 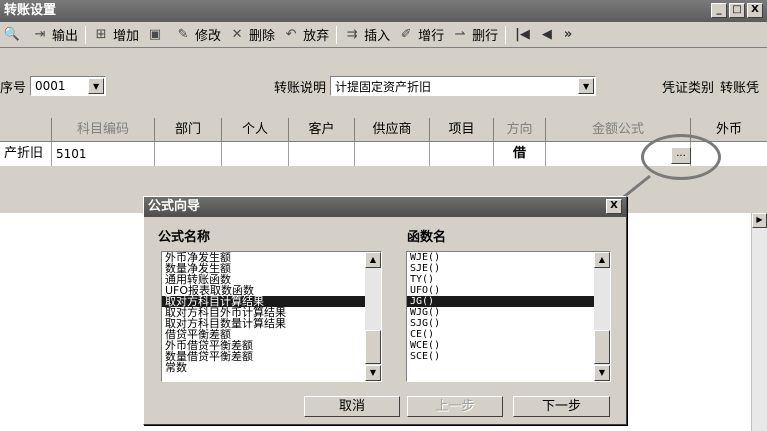 What do you see at coordinates (561, 406) in the screenshot?
I see `next-step-button: 下一步` at bounding box center [561, 406].